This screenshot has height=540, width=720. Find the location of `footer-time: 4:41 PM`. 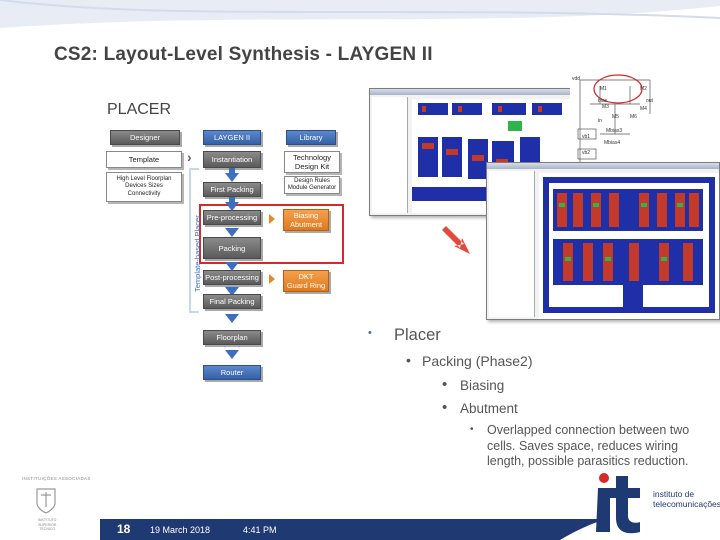

footer-time: 4:41 PM is located at coordinates (260, 530).